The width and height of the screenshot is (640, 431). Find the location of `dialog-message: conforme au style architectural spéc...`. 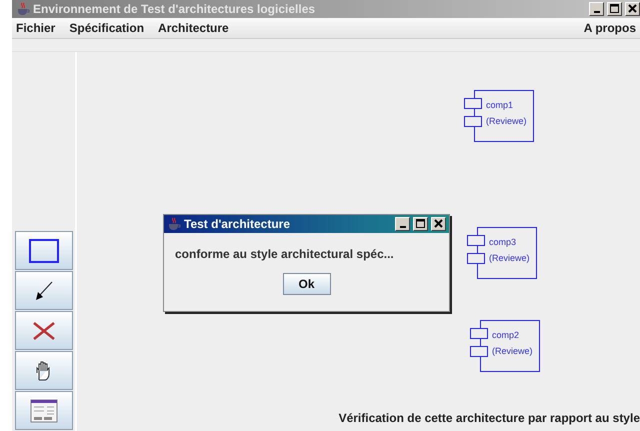

dialog-message: conforme au style architectural spéc... is located at coordinates (285, 254).